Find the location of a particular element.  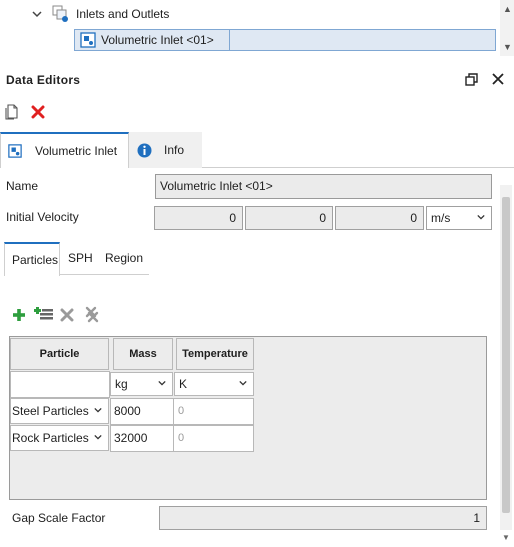

tree-item-divider is located at coordinates (229, 40).